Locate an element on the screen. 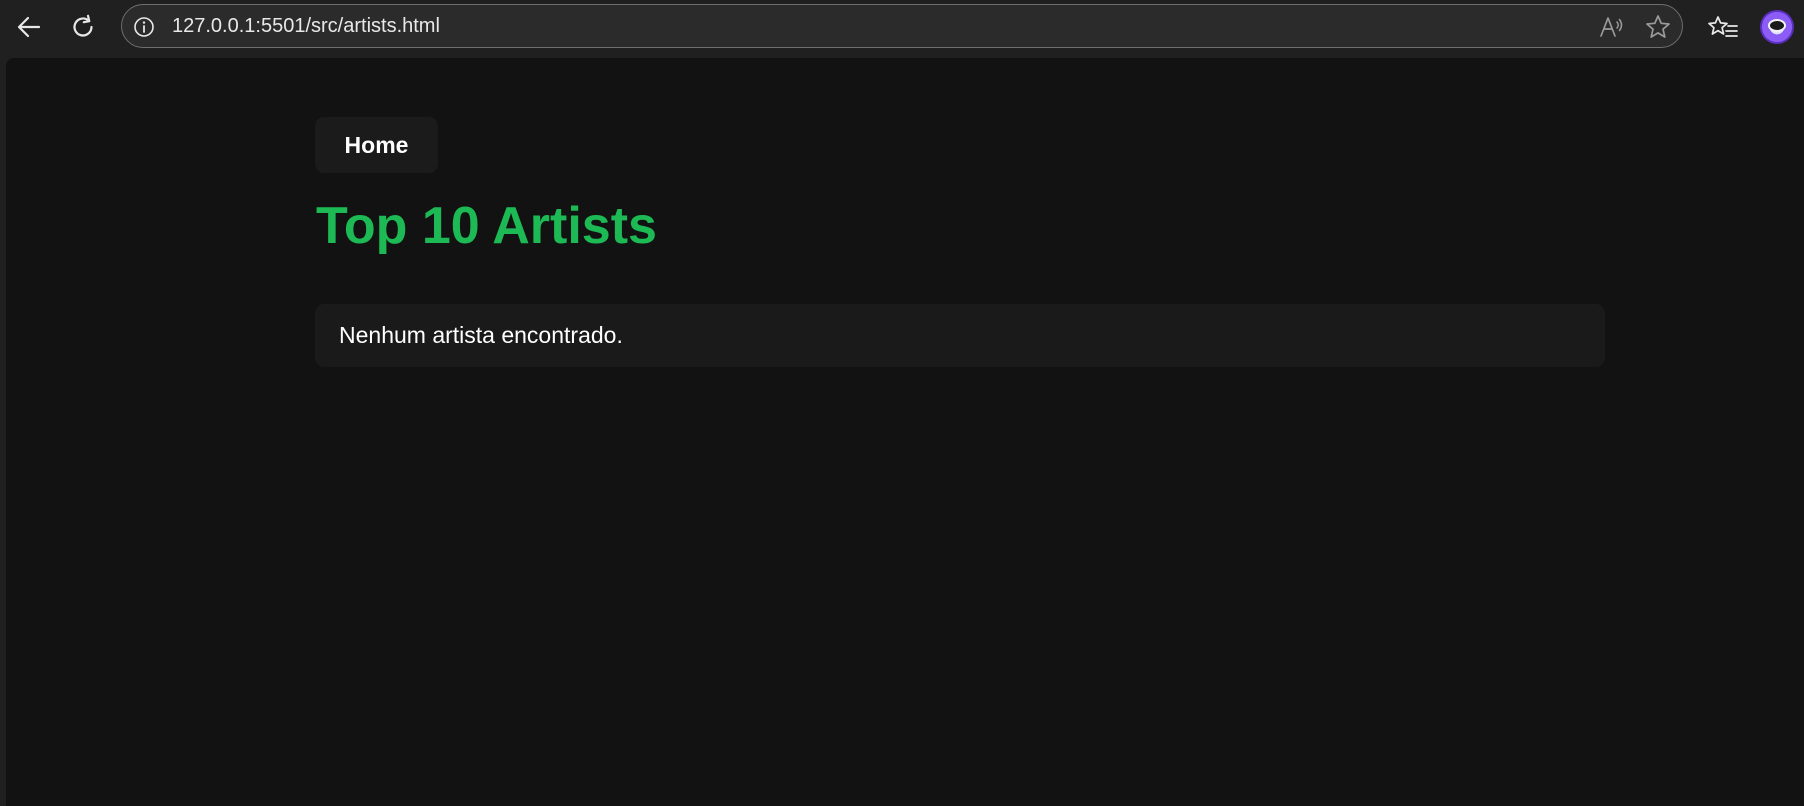  favorites-list-icon is located at coordinates (1723, 26).